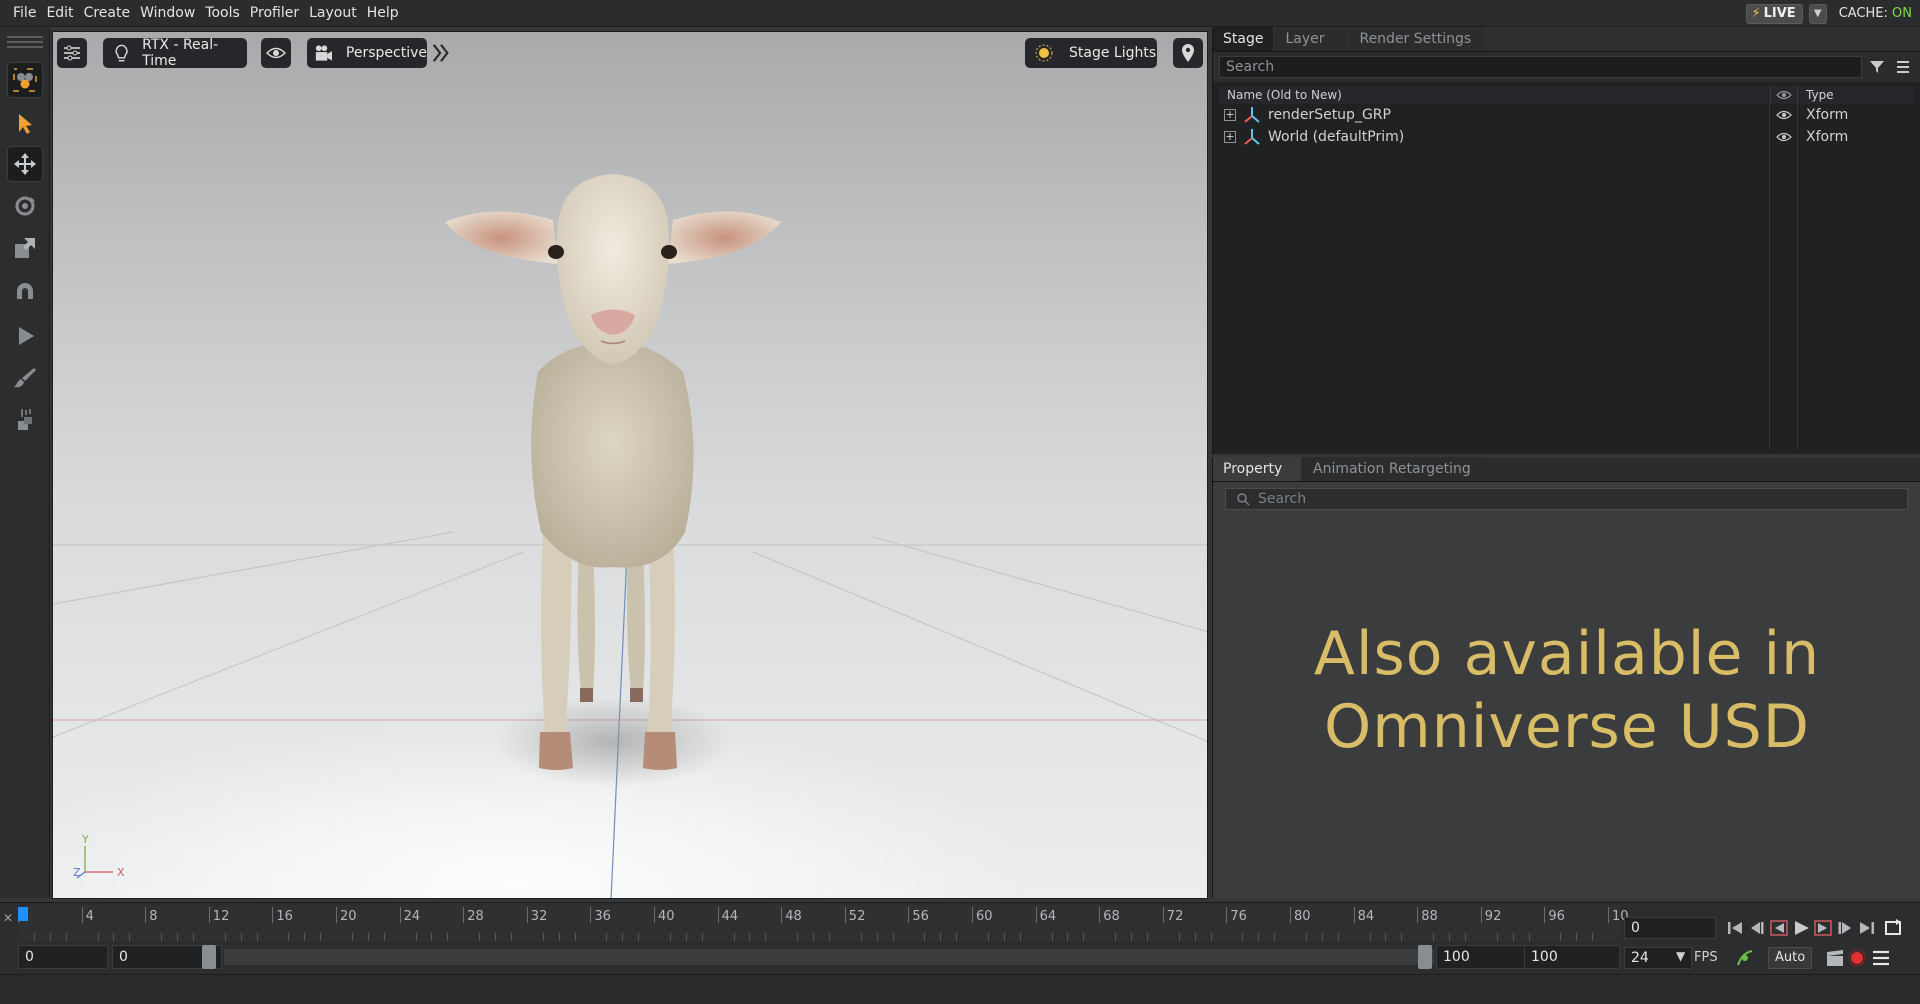  I want to click on expand-toolbar-button, so click(441, 53).